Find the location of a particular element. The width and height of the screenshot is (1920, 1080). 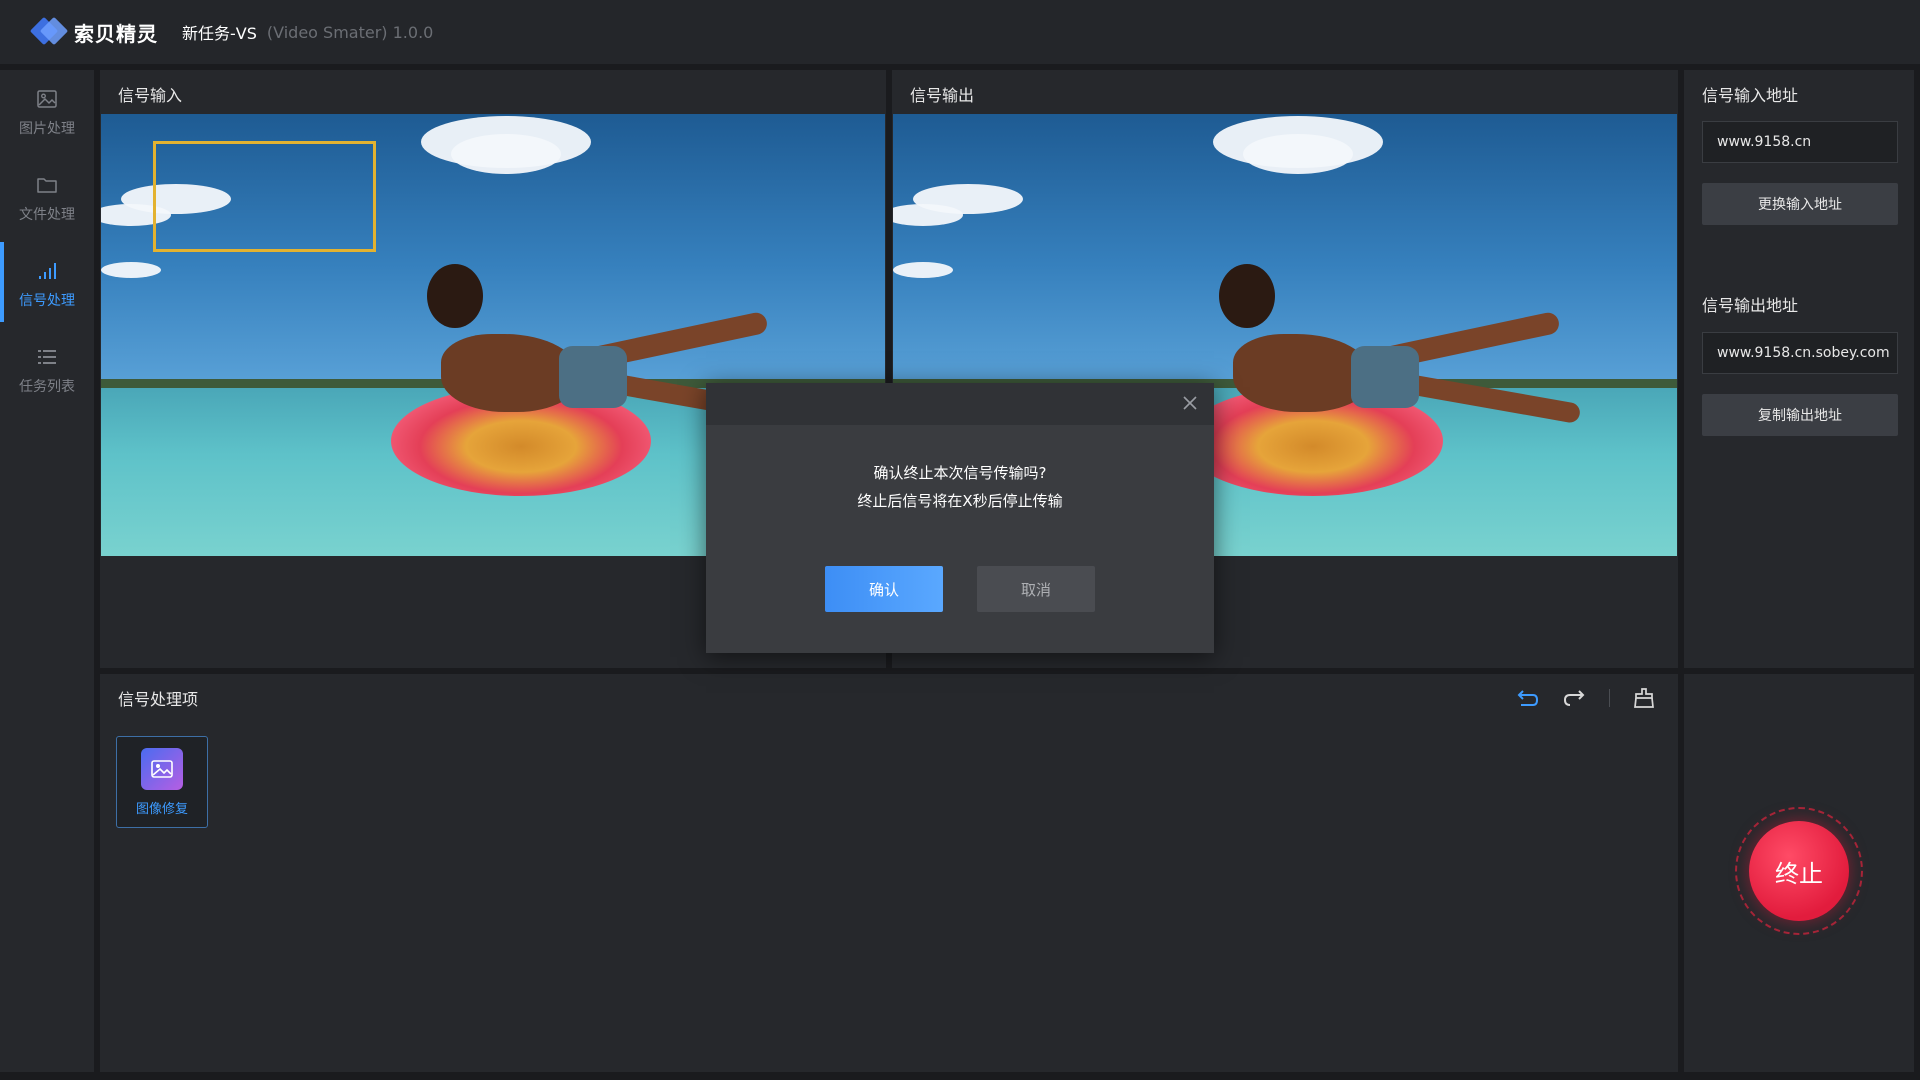

list-icon is located at coordinates (47, 357).